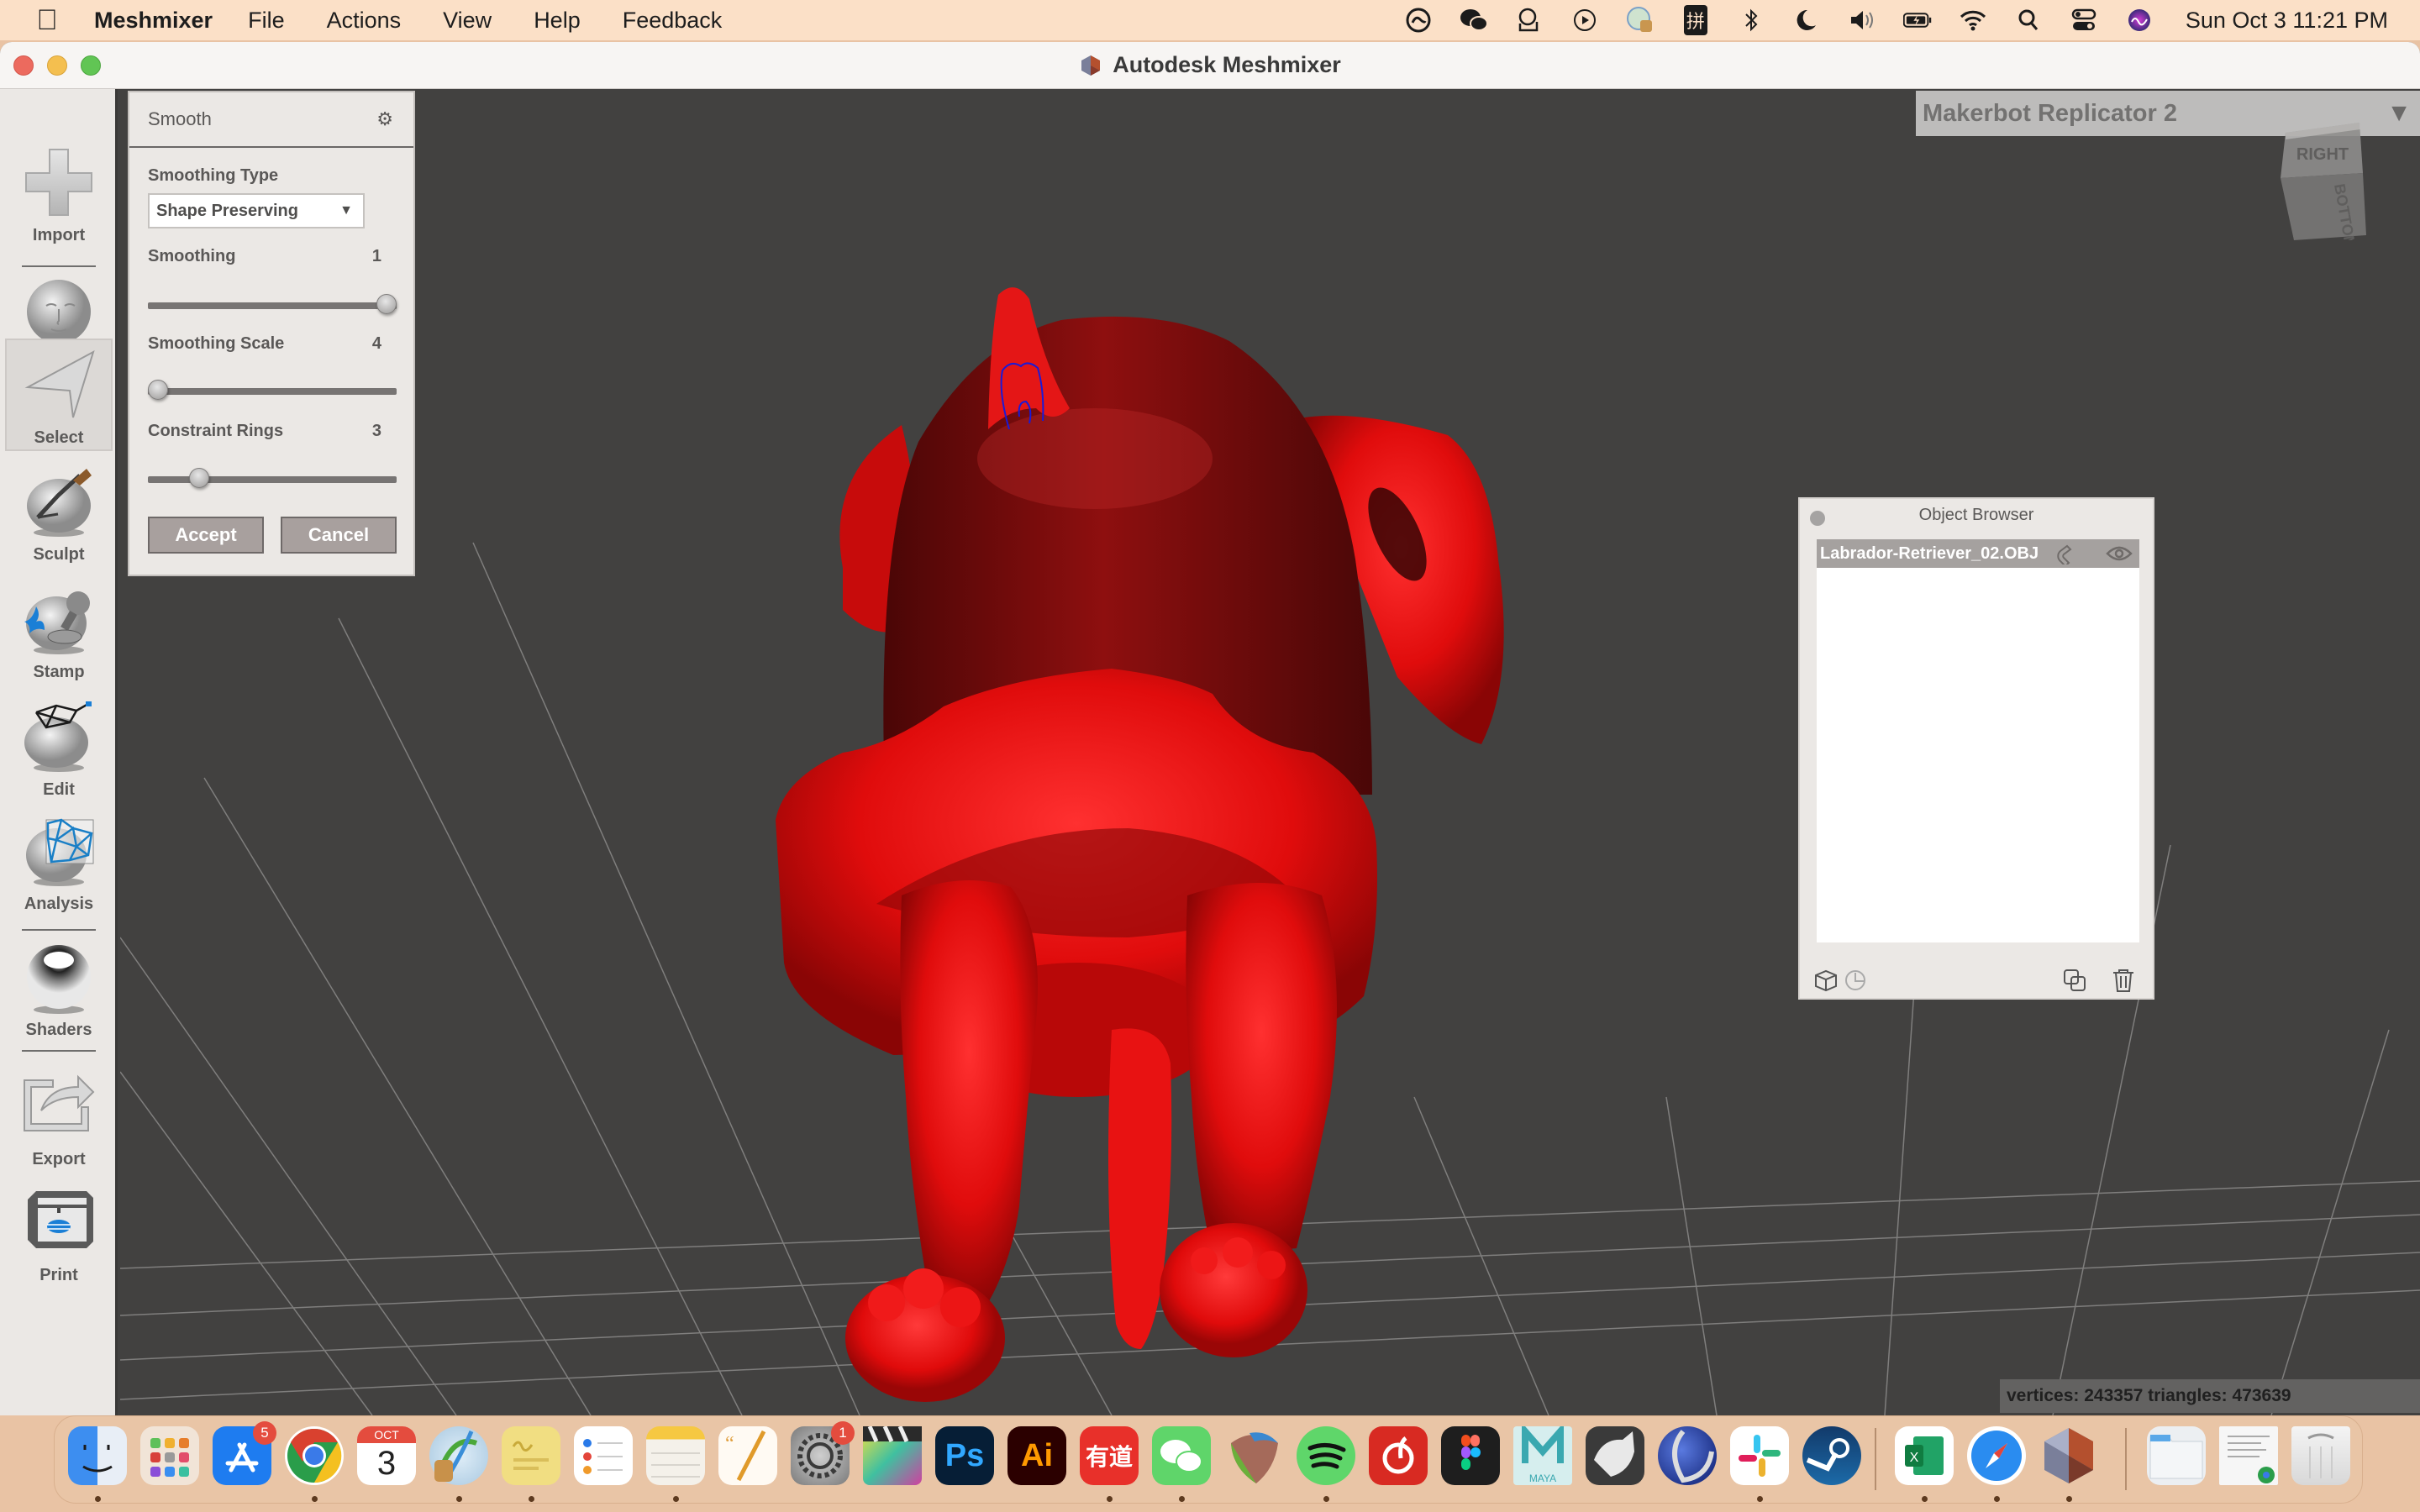 This screenshot has width=2420, height=1512. Describe the element at coordinates (1973, 20) in the screenshot. I see `wifi-icon` at that location.